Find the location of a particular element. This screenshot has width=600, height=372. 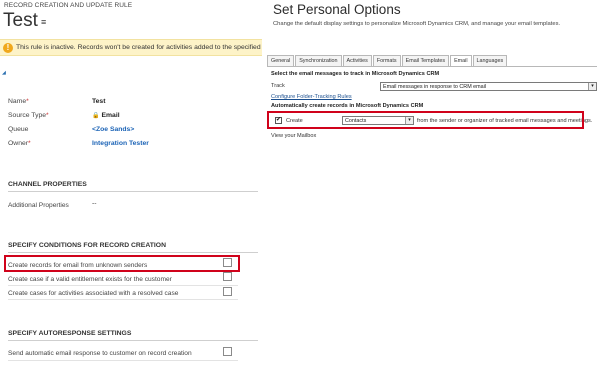

view-mailbox-link: View your Mailbox is located at coordinates (293, 136).